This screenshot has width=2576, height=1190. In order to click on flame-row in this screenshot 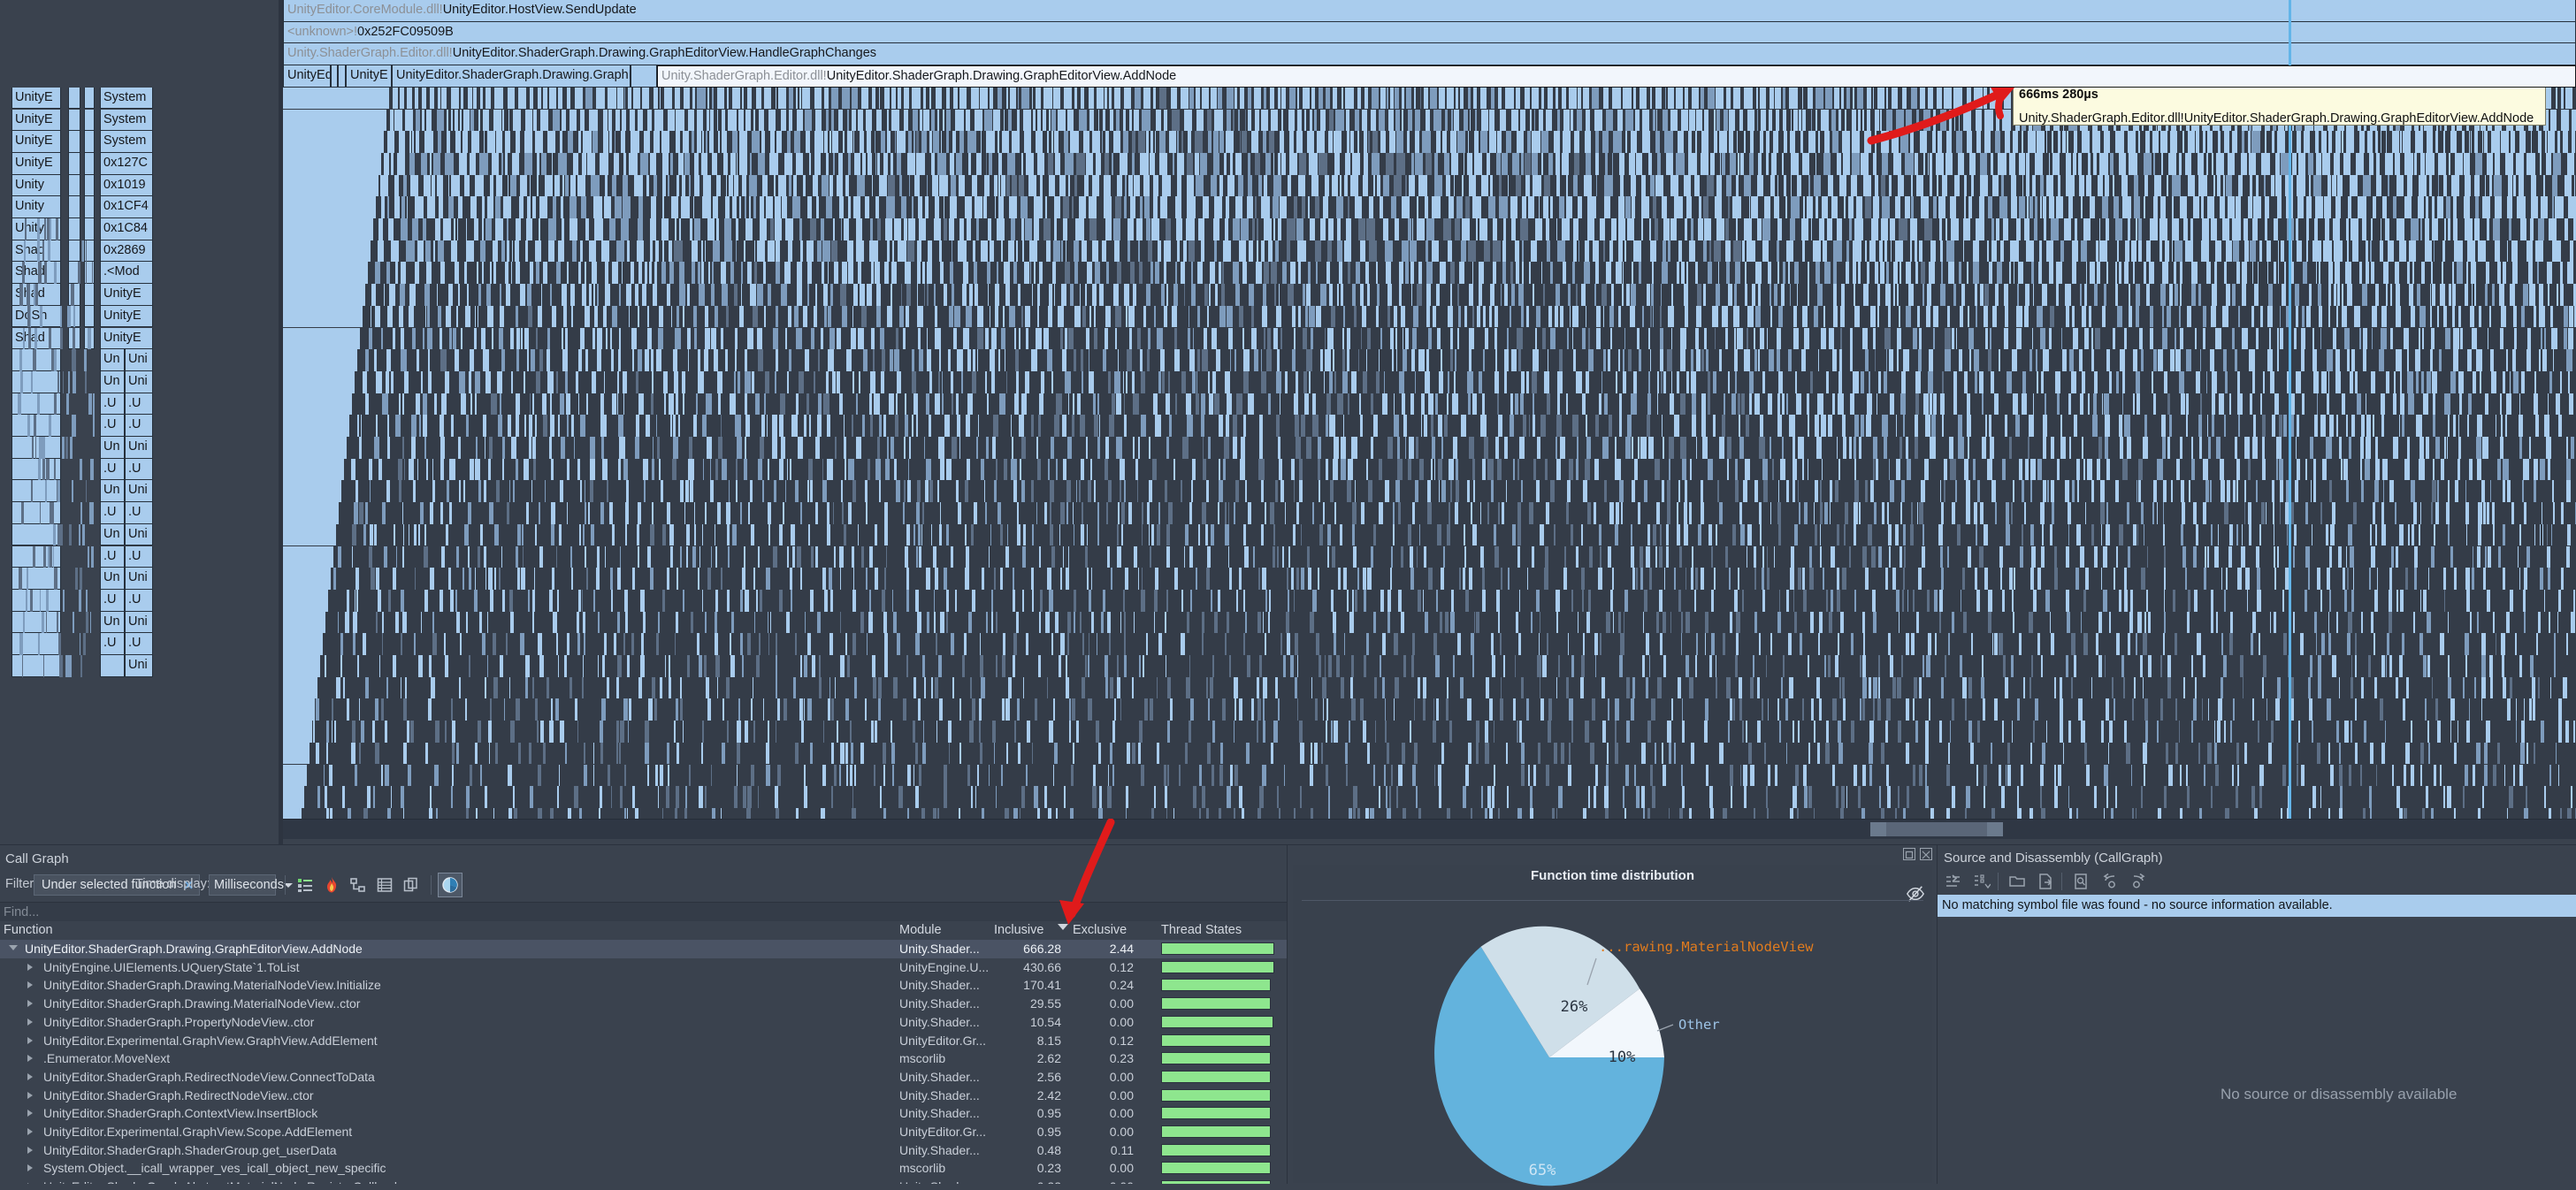, I will do `click(1429, 251)`.